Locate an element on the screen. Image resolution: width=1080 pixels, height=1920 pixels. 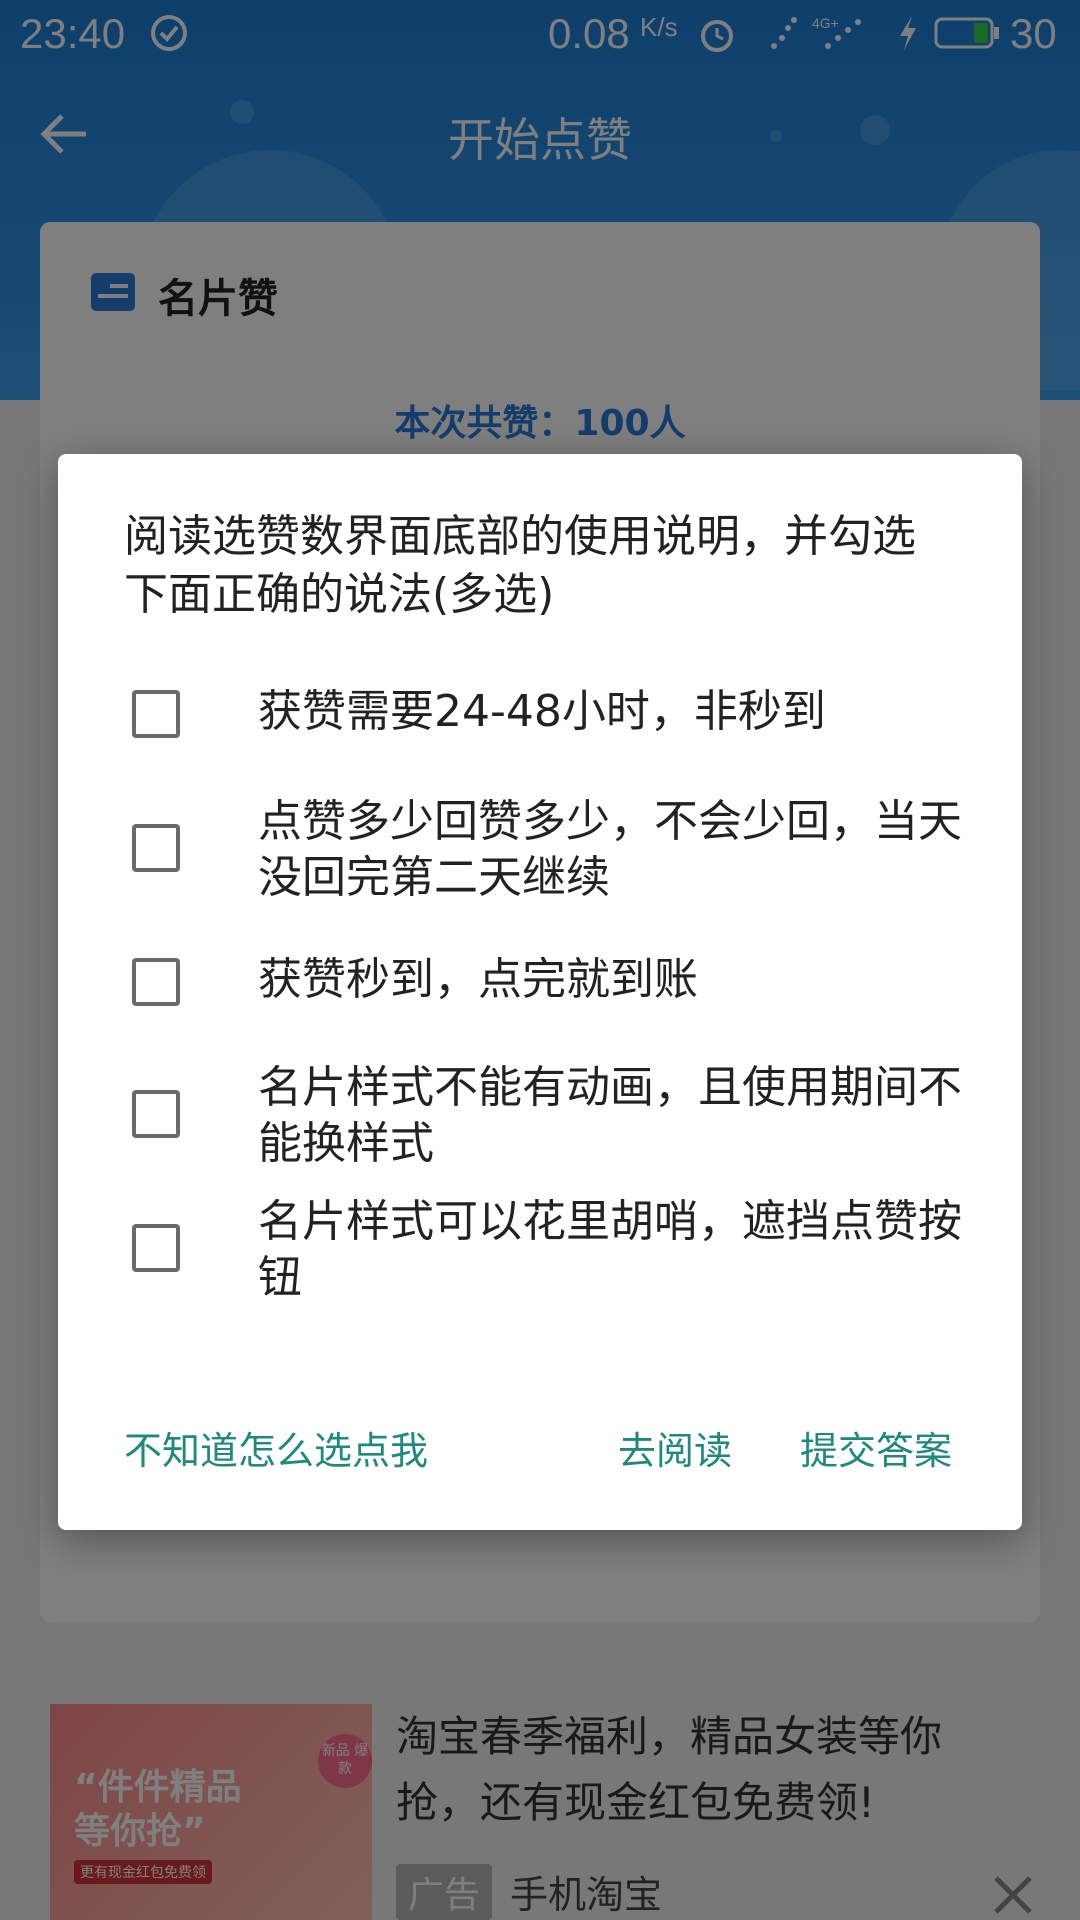
option-label: 获赞秒到，点完就到账 is located at coordinates (478, 979).